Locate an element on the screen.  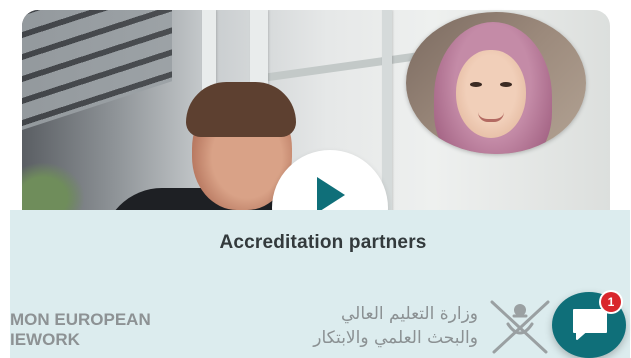
background-ceiling is located at coordinates (97, 70).